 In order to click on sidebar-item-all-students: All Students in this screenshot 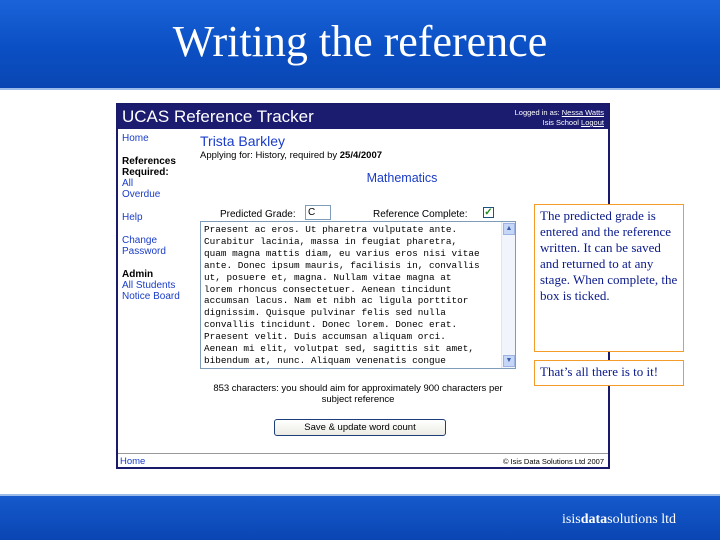, I will do `click(158, 285)`.